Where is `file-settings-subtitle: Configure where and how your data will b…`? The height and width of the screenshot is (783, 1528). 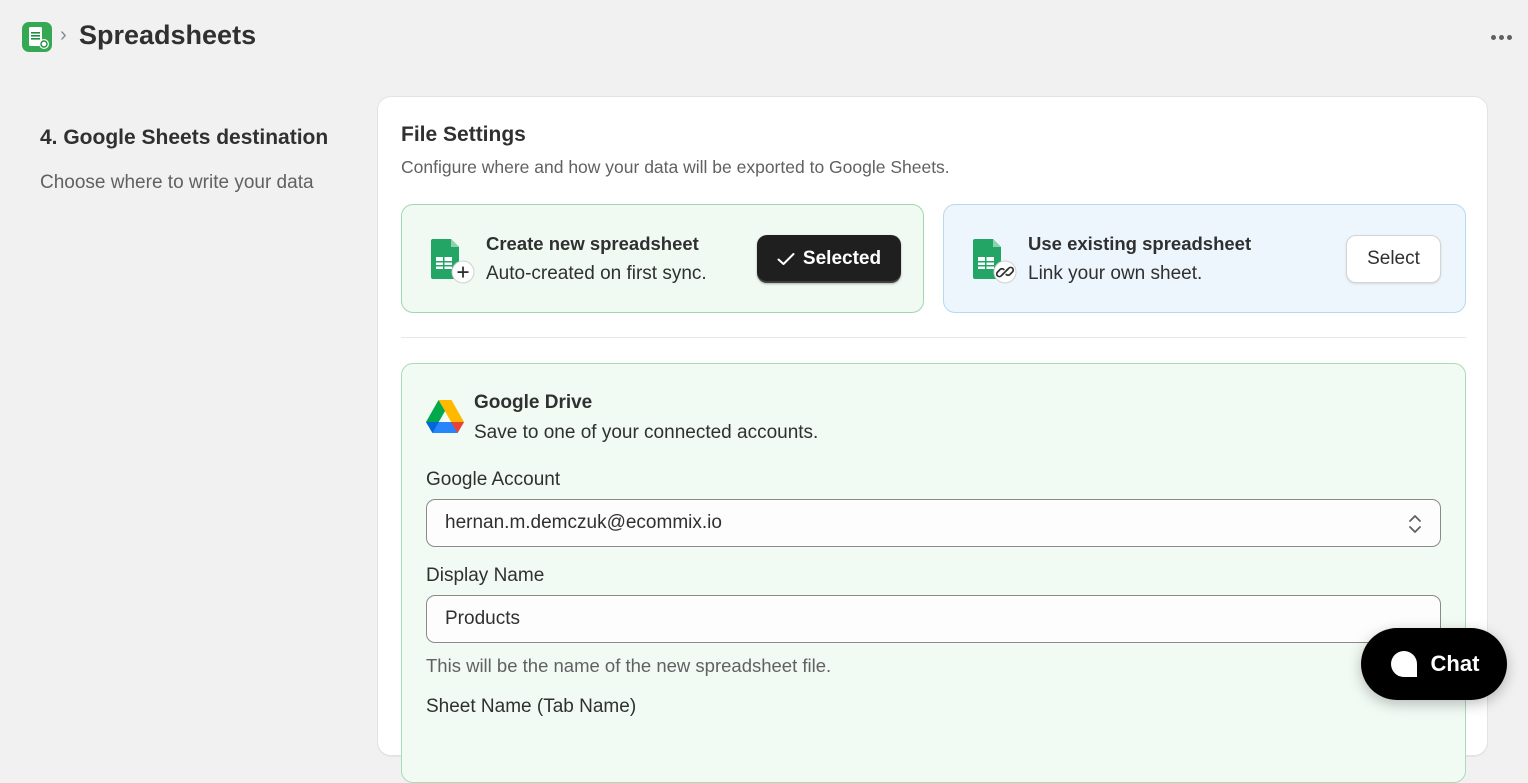 file-settings-subtitle: Configure where and how your data will b… is located at coordinates (675, 167).